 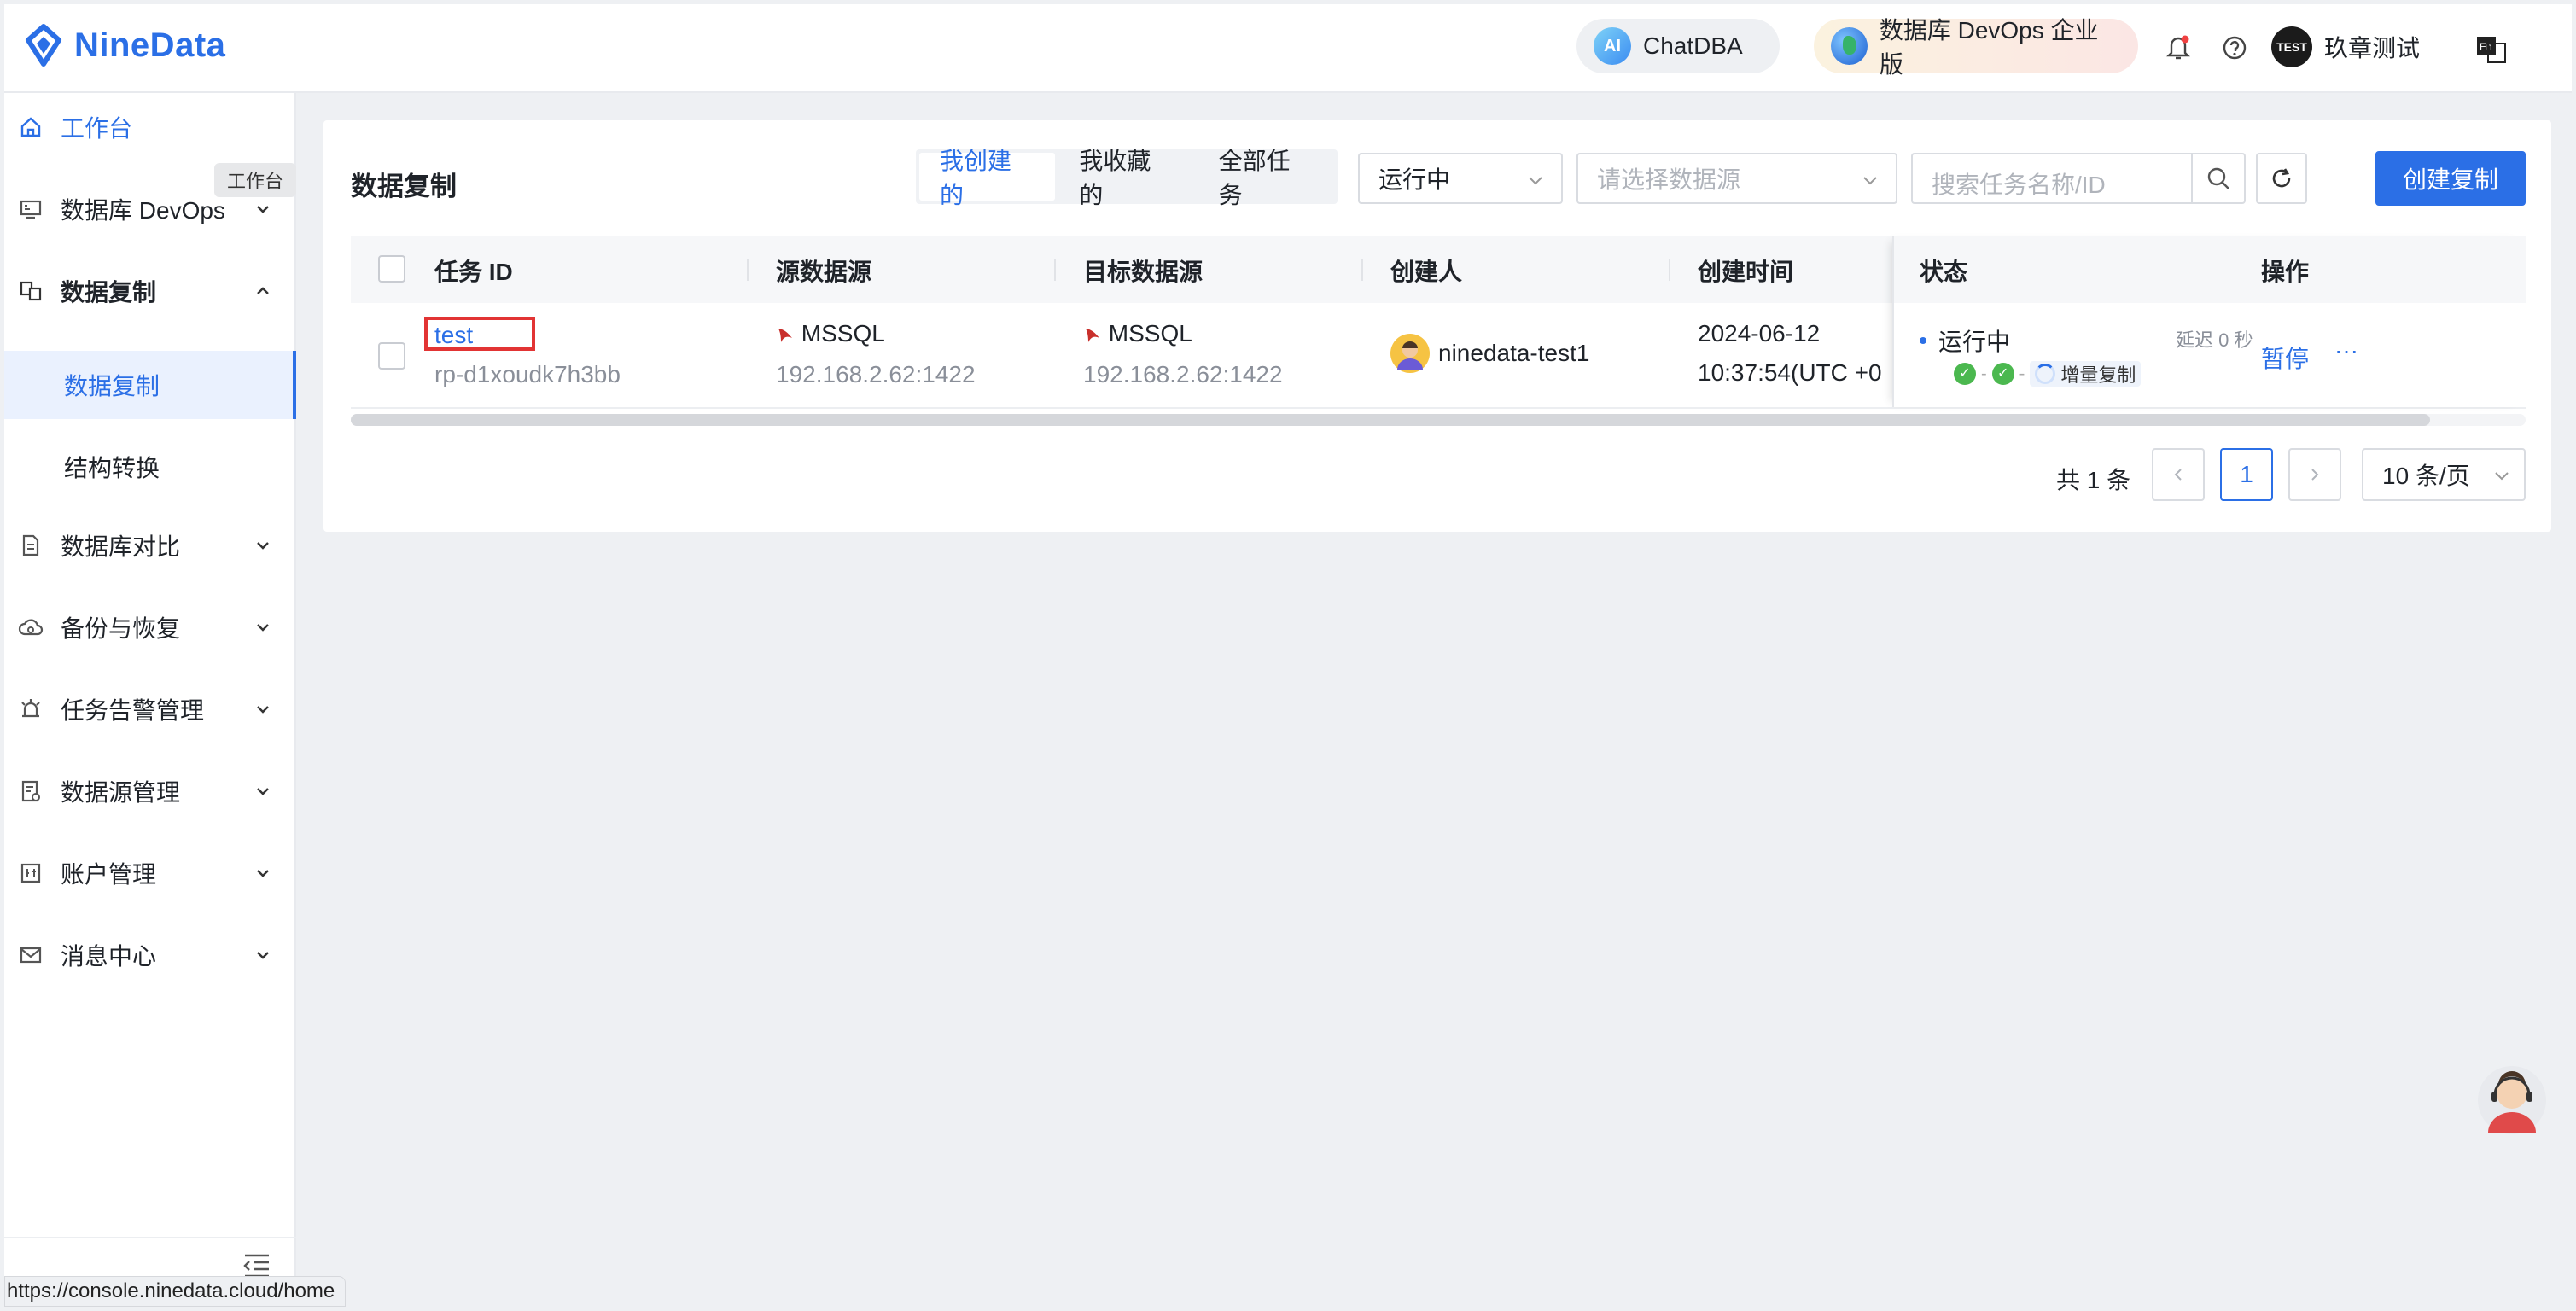 What do you see at coordinates (2178, 47) in the screenshot?
I see `notification-bell-icon` at bounding box center [2178, 47].